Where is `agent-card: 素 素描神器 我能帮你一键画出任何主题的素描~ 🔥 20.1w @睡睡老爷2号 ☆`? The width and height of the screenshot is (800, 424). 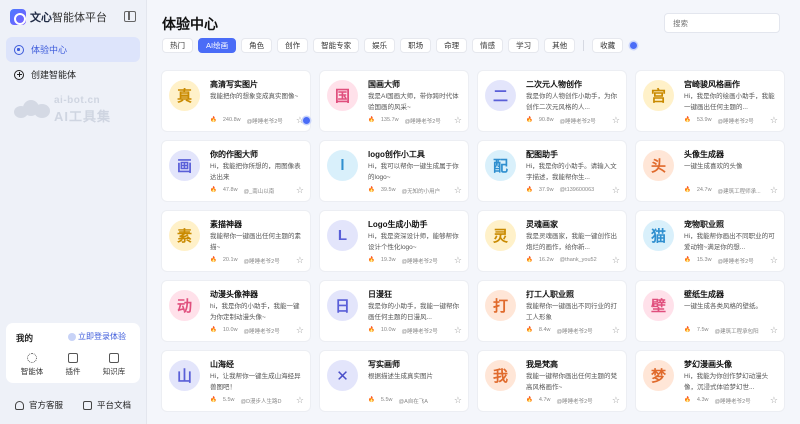
agent-card: 素 素描神器 我能帮你一键画出任何主题的素描~ 🔥 20.1w @睡睡老爷2号 ☆ is located at coordinates (236, 241).